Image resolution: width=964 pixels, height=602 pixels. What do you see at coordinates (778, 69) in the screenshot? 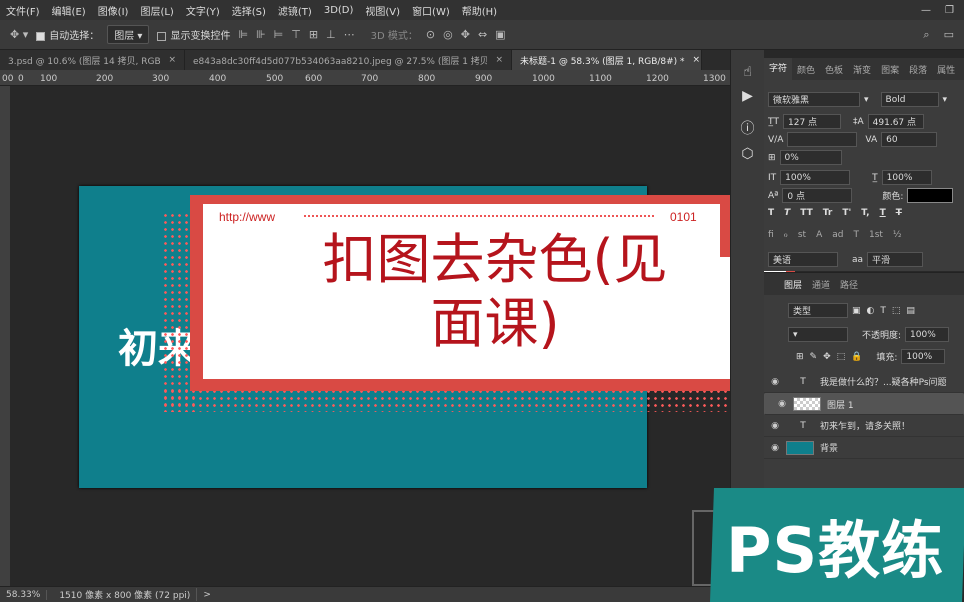
I see `tab-character: 字符` at bounding box center [778, 69].